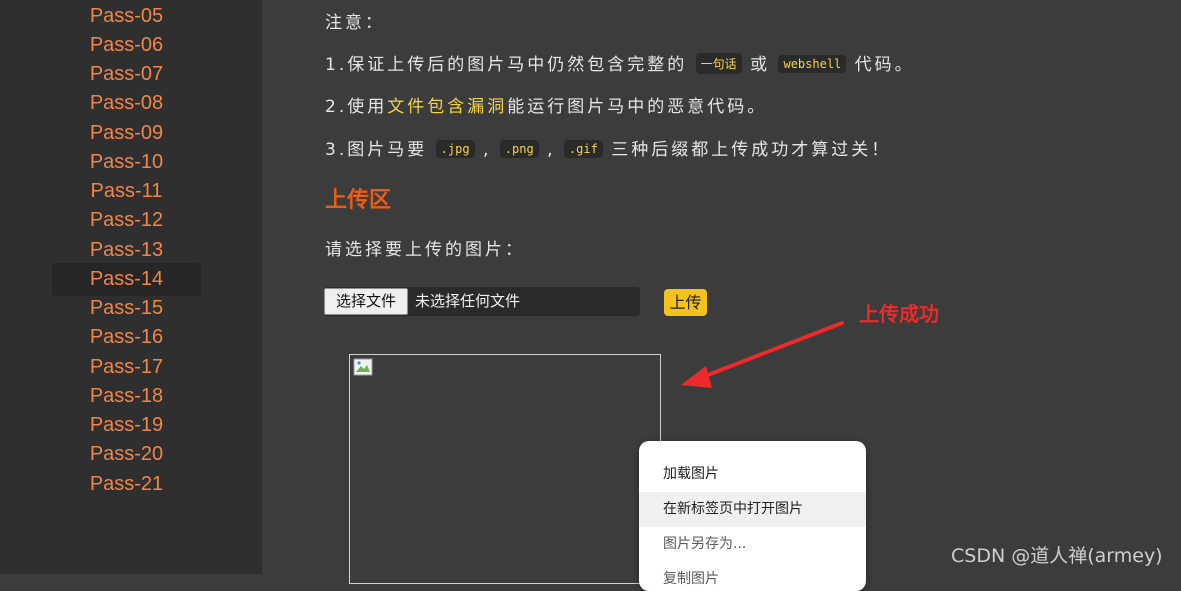 The height and width of the screenshot is (591, 1181). I want to click on context-menu: 加载图片 在新标签页中打开图片 图片另存为... 复制图片, so click(752, 516).